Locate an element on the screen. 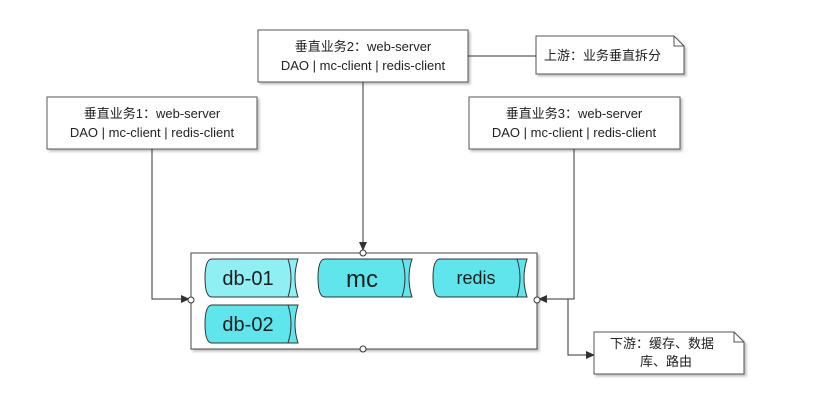  storage-db-02: db-02 is located at coordinates (251, 324).